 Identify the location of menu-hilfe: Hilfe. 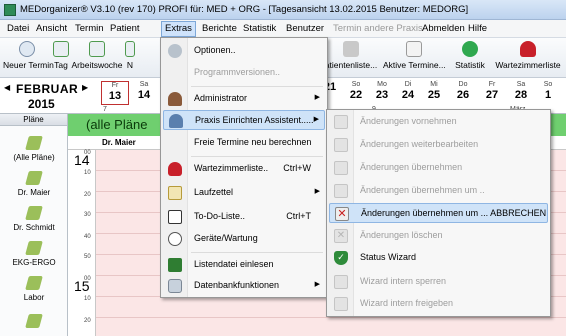
(477, 29).